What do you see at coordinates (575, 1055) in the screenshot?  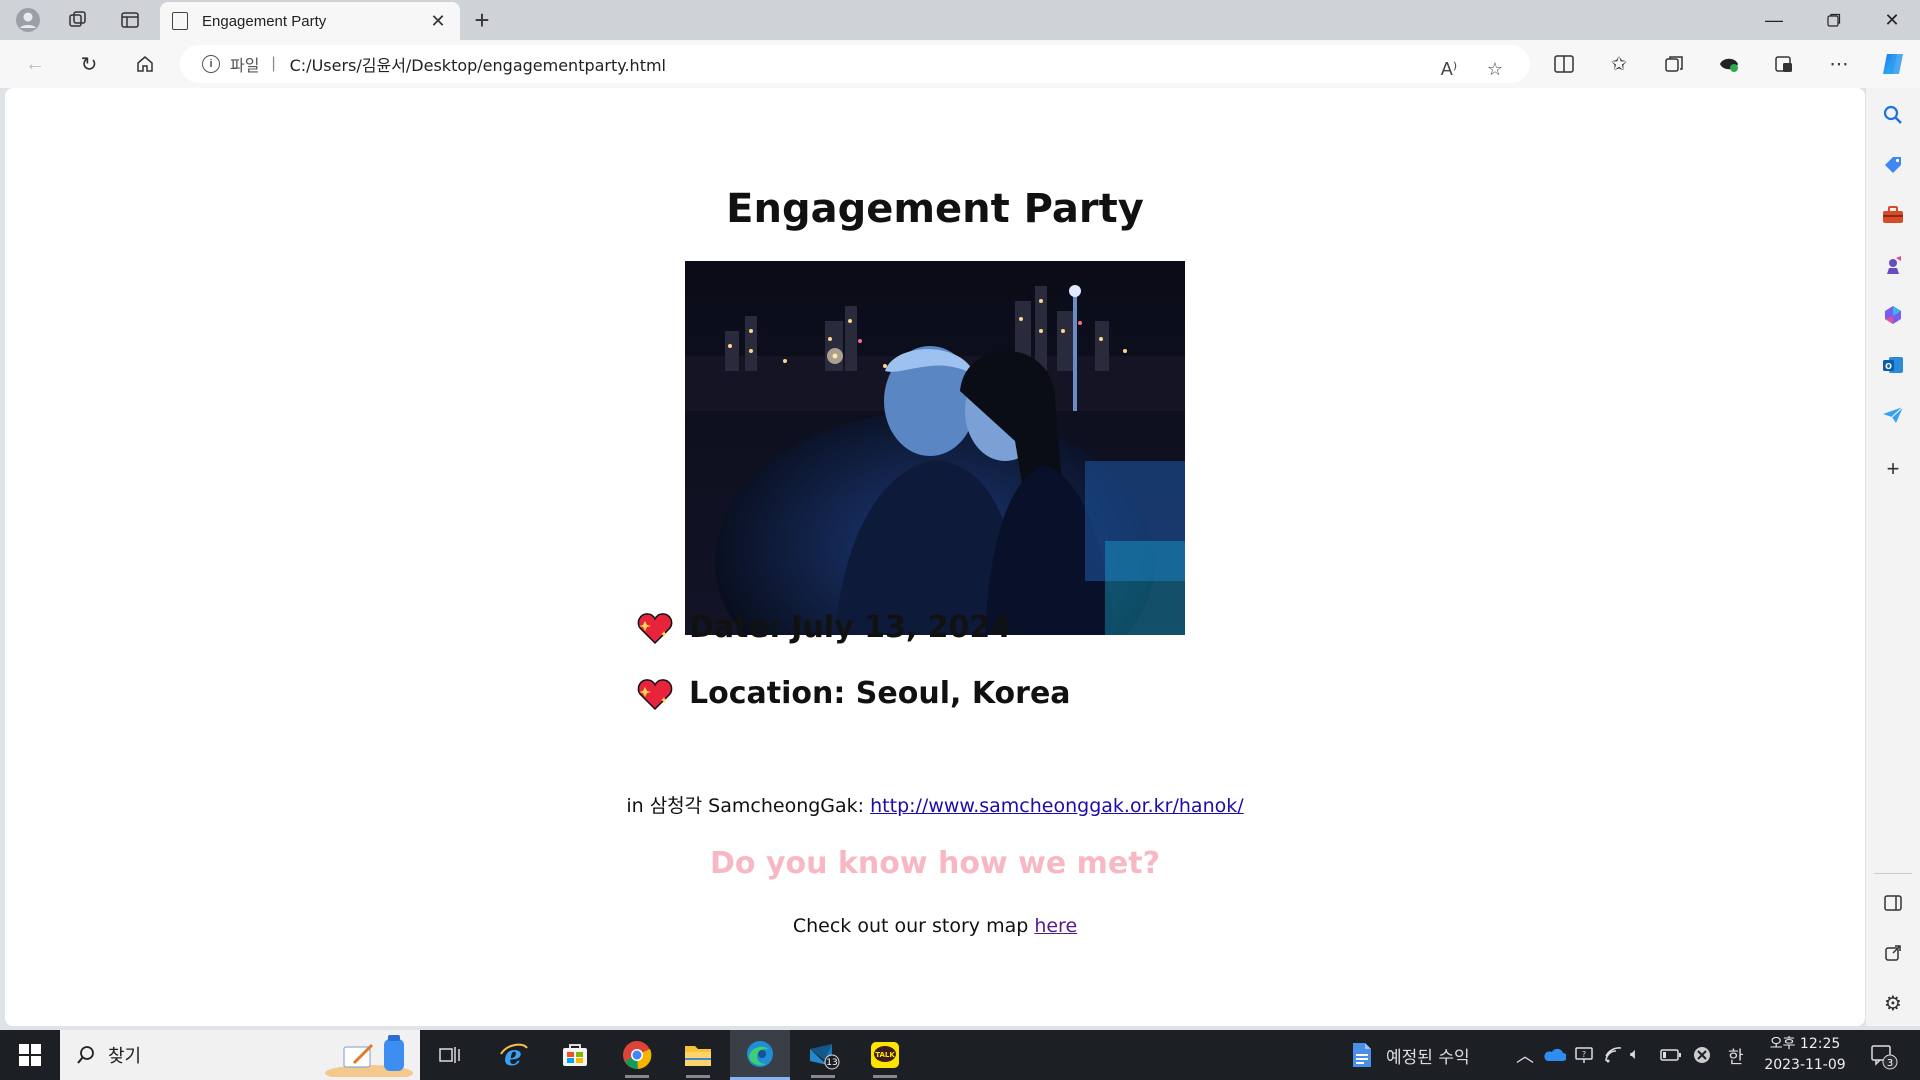 I see `microsoft-store-icon` at bounding box center [575, 1055].